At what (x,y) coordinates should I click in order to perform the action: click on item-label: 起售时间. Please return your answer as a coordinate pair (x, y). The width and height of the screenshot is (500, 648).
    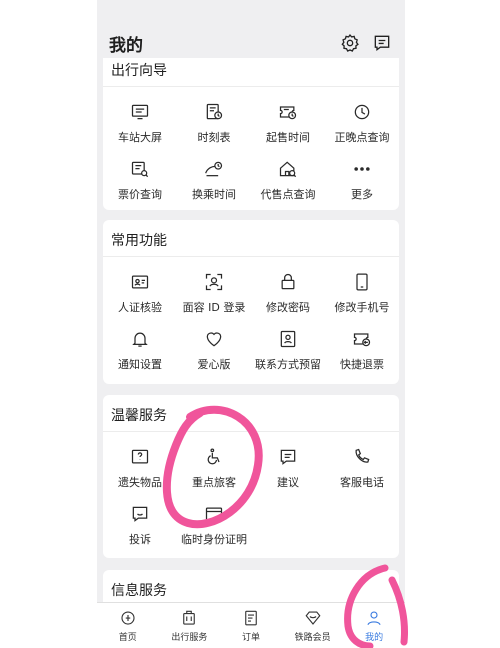
    Looking at the image, I should click on (288, 137).